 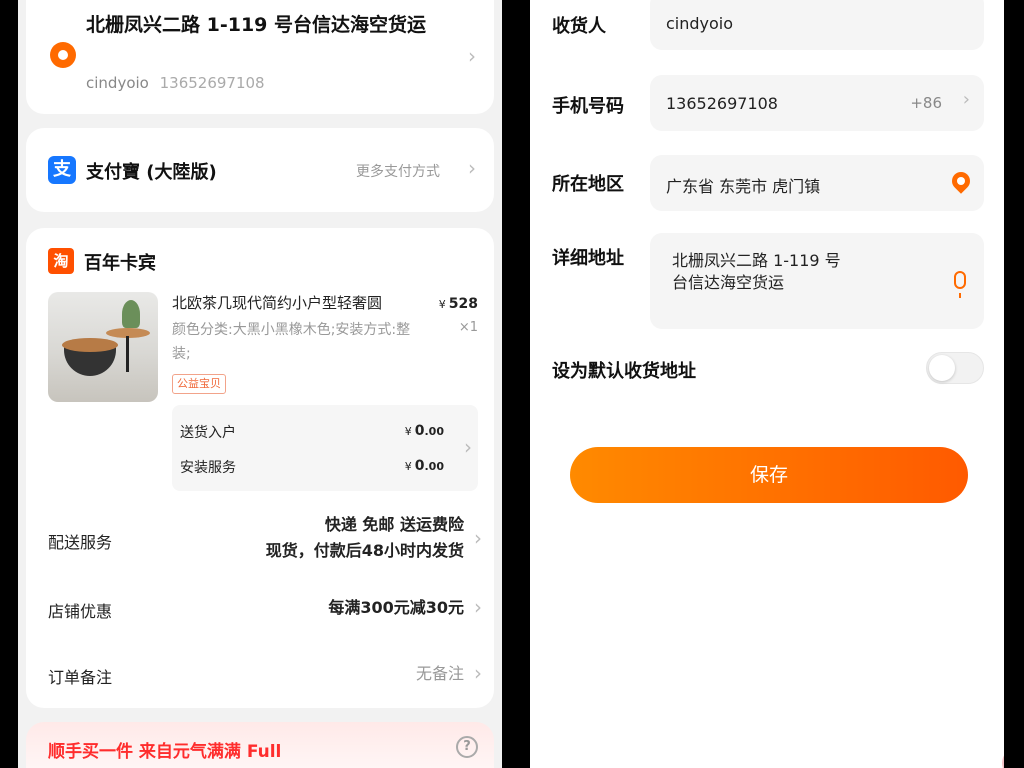 I want to click on alipay-icon: 支, so click(x=62, y=170).